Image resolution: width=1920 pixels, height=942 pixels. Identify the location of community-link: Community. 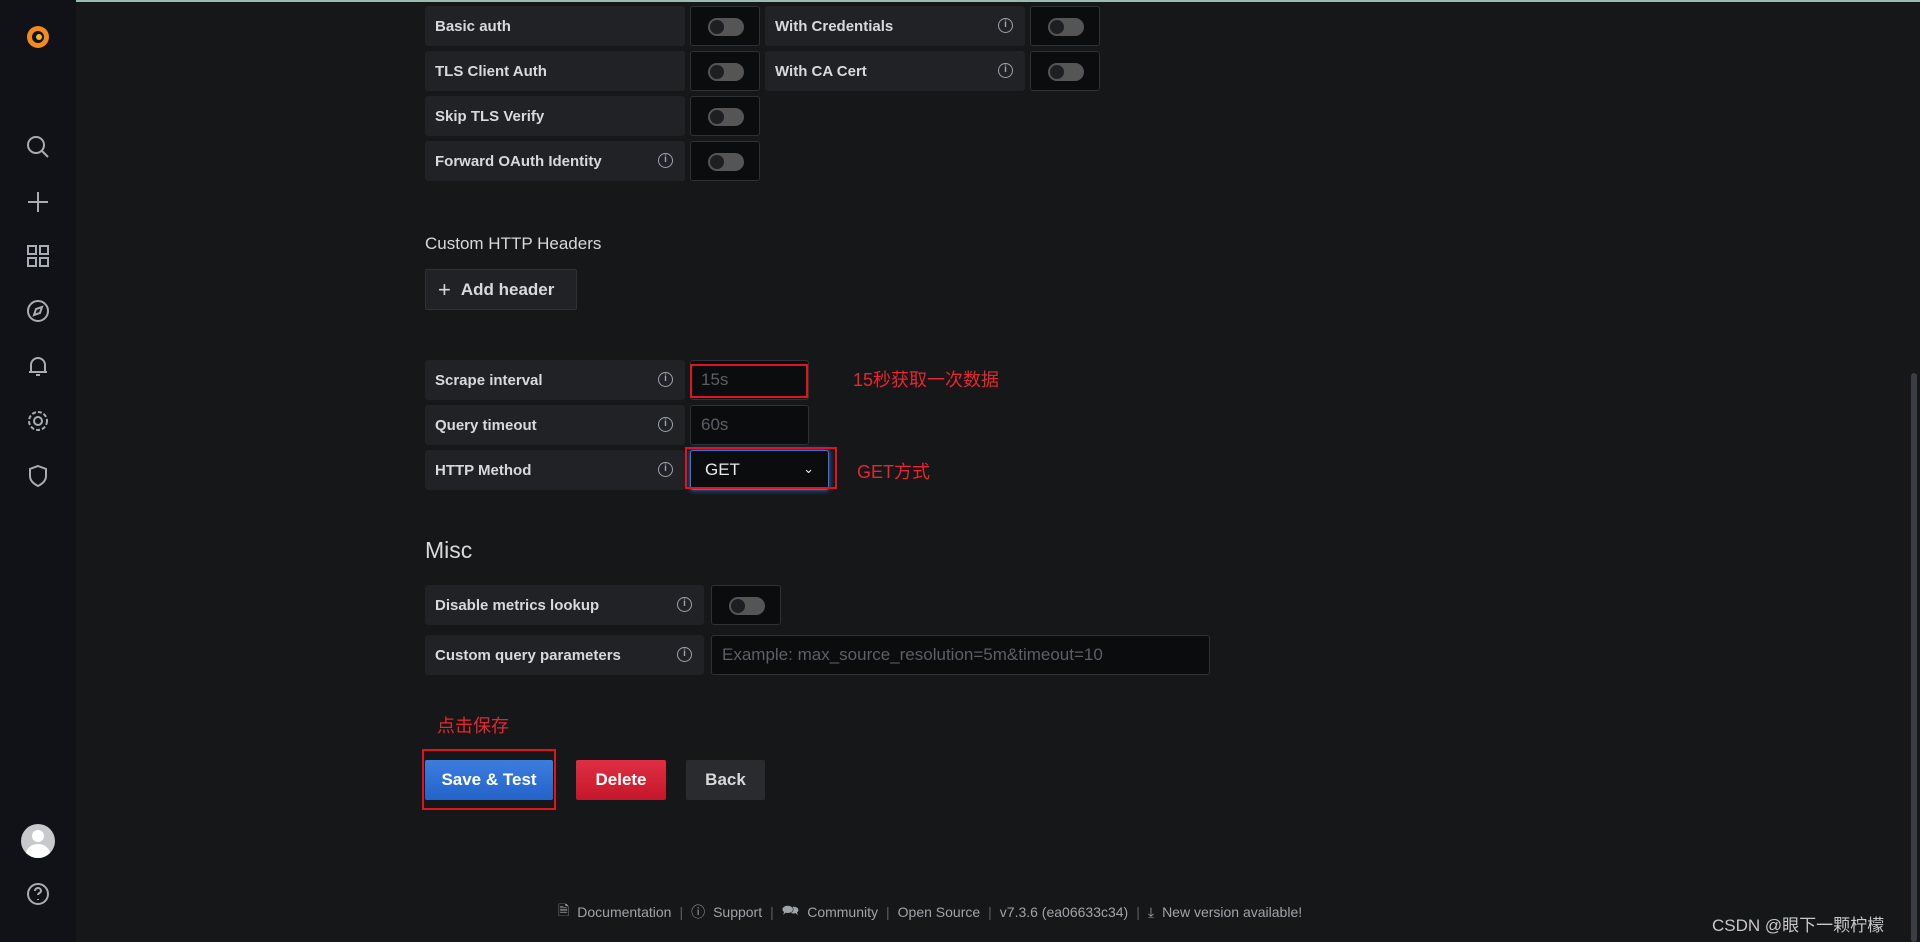
(842, 912).